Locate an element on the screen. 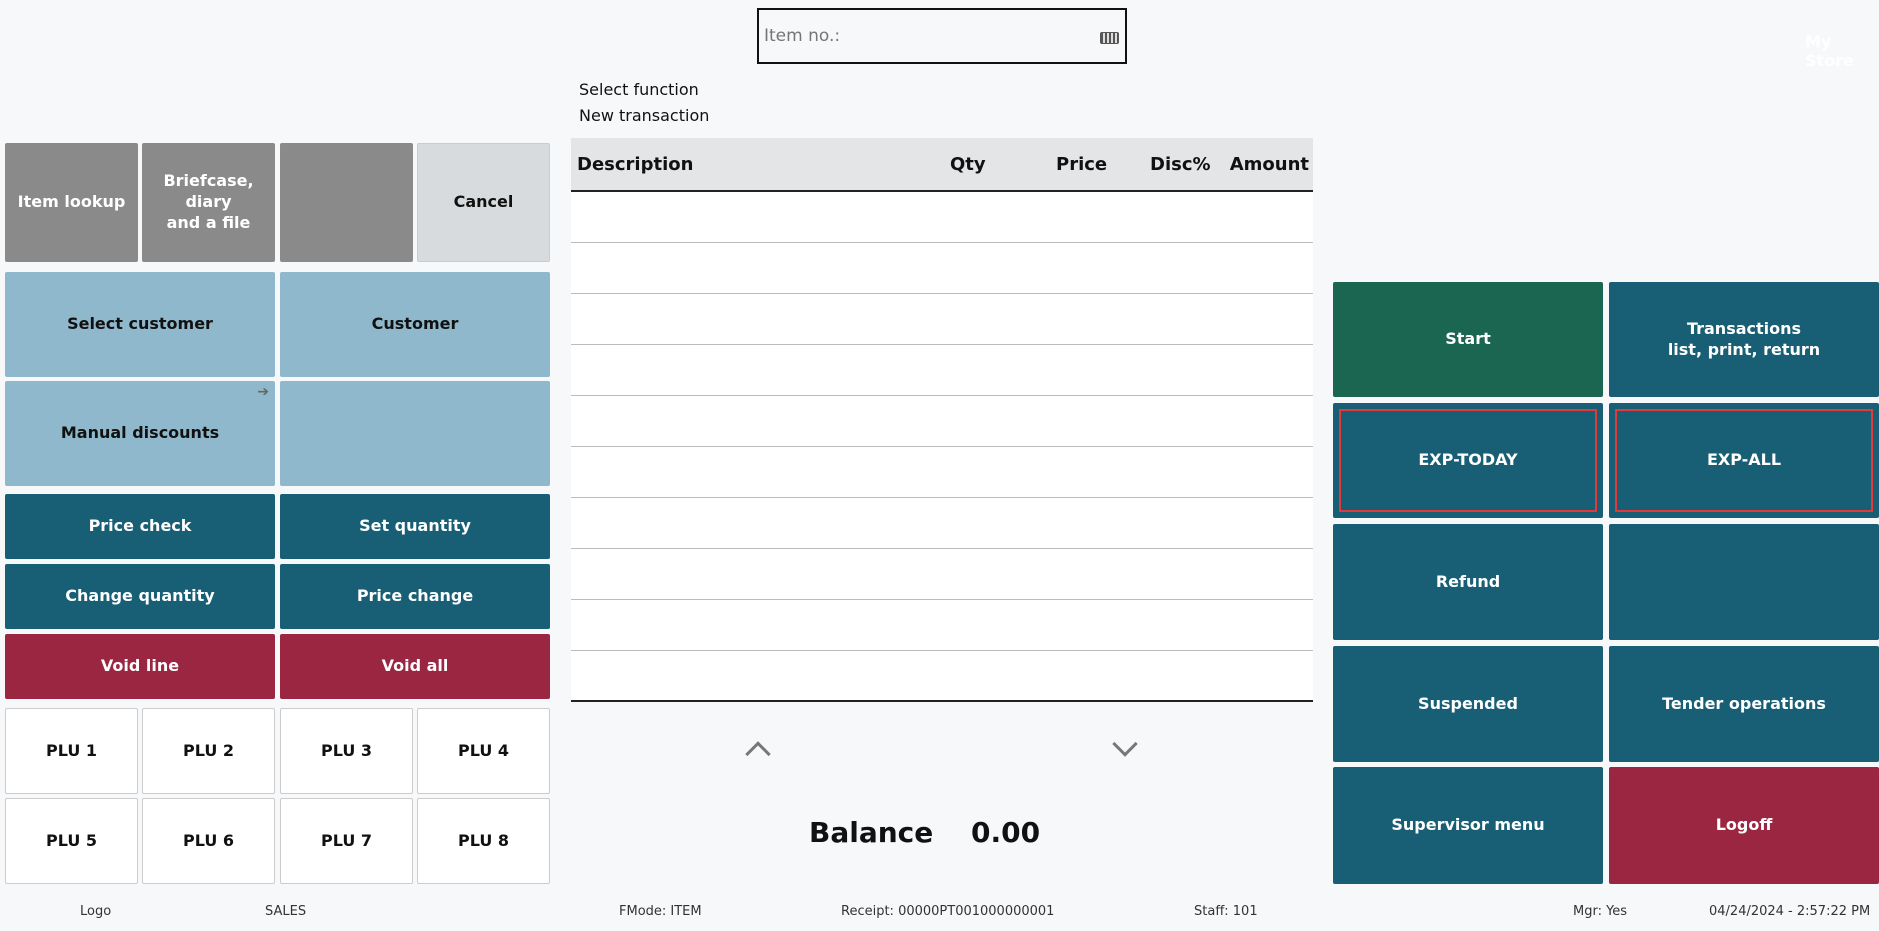 Image resolution: width=1879 pixels, height=931 pixels. start-button: Start is located at coordinates (1468, 339).